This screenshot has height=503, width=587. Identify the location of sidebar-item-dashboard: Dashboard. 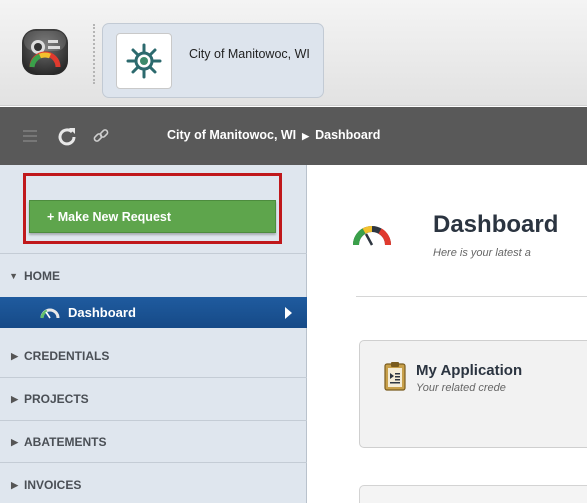
(153, 312).